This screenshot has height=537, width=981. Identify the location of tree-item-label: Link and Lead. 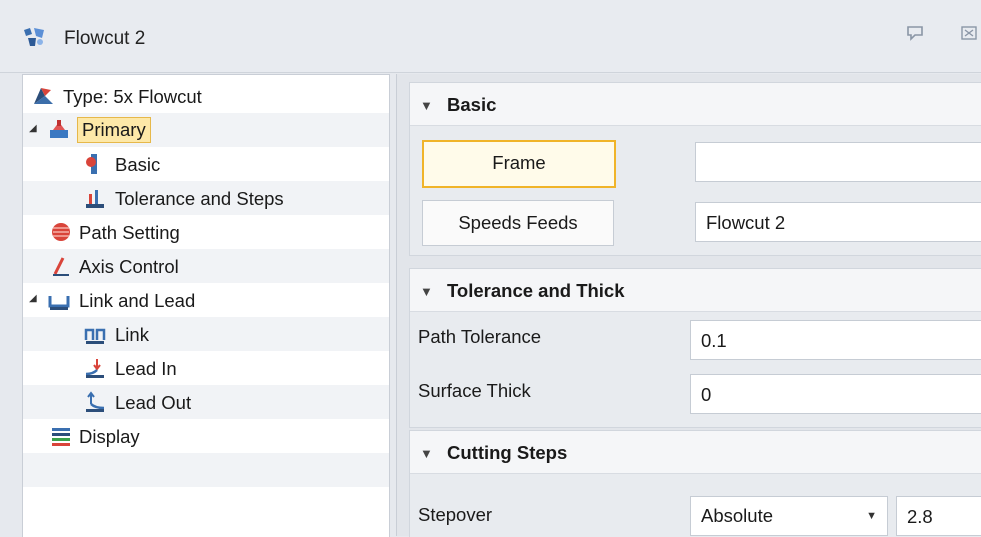
(137, 300).